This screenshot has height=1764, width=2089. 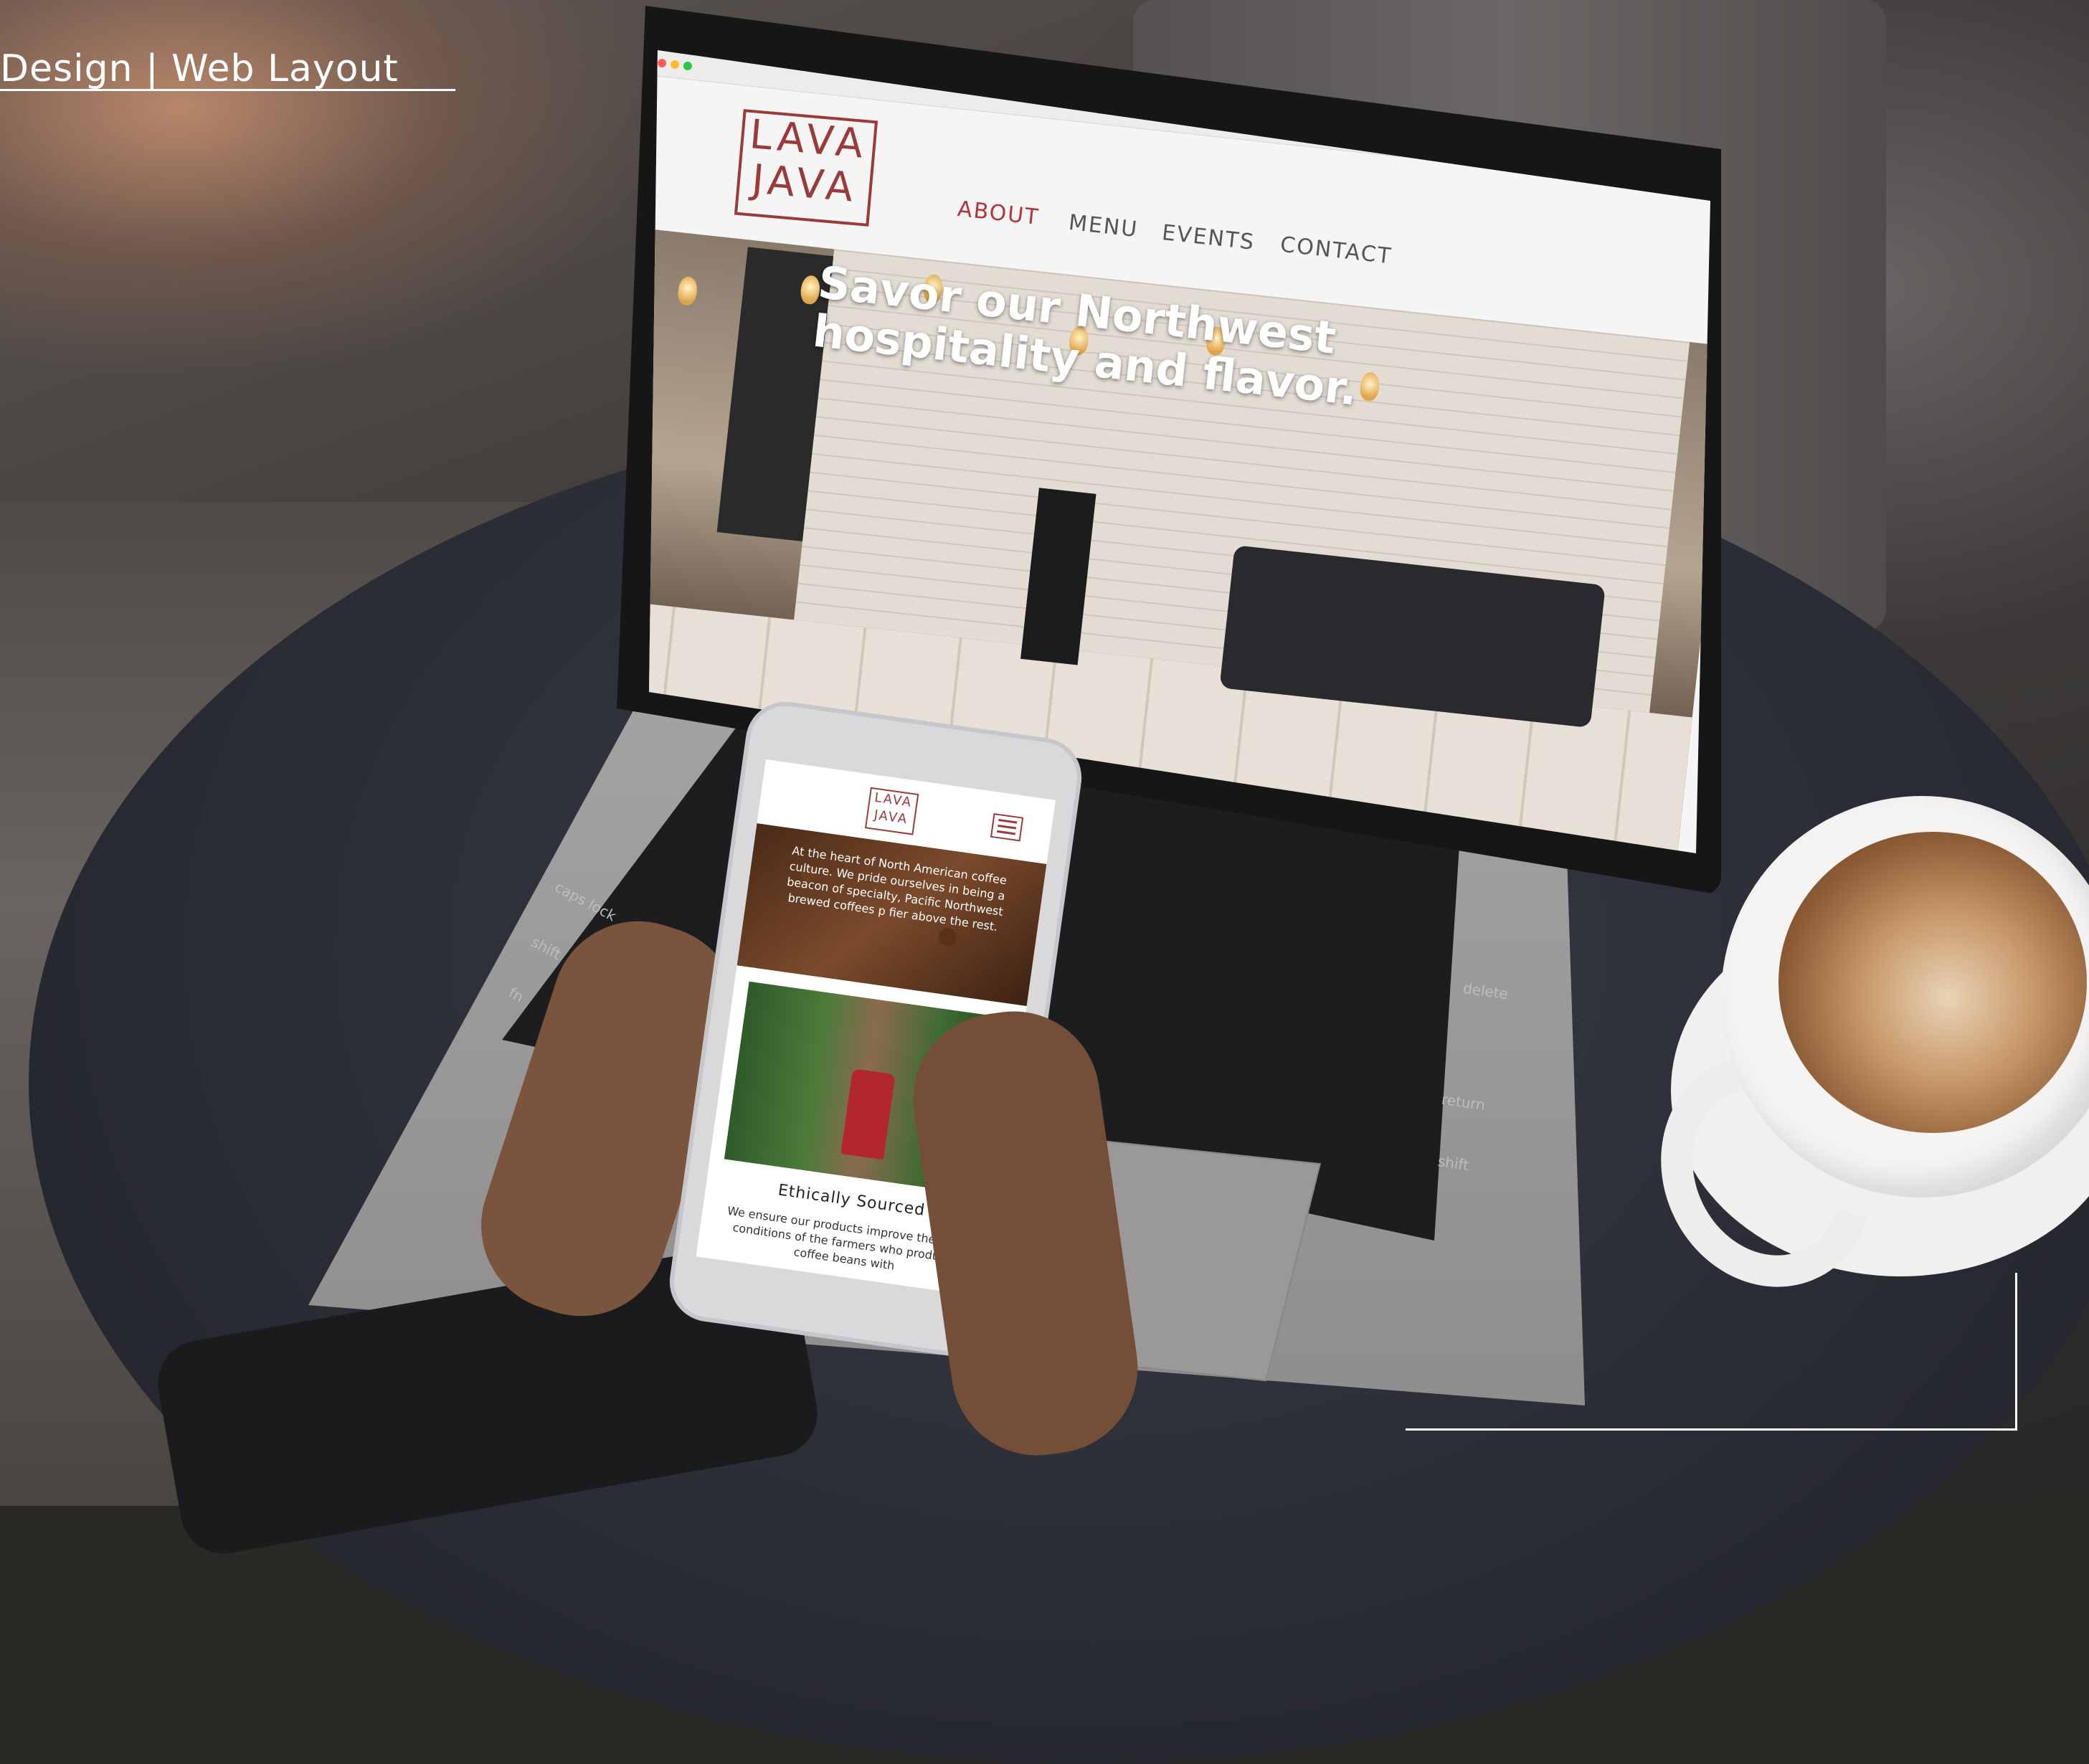 I want to click on nav-about: ABOUT, so click(x=999, y=213).